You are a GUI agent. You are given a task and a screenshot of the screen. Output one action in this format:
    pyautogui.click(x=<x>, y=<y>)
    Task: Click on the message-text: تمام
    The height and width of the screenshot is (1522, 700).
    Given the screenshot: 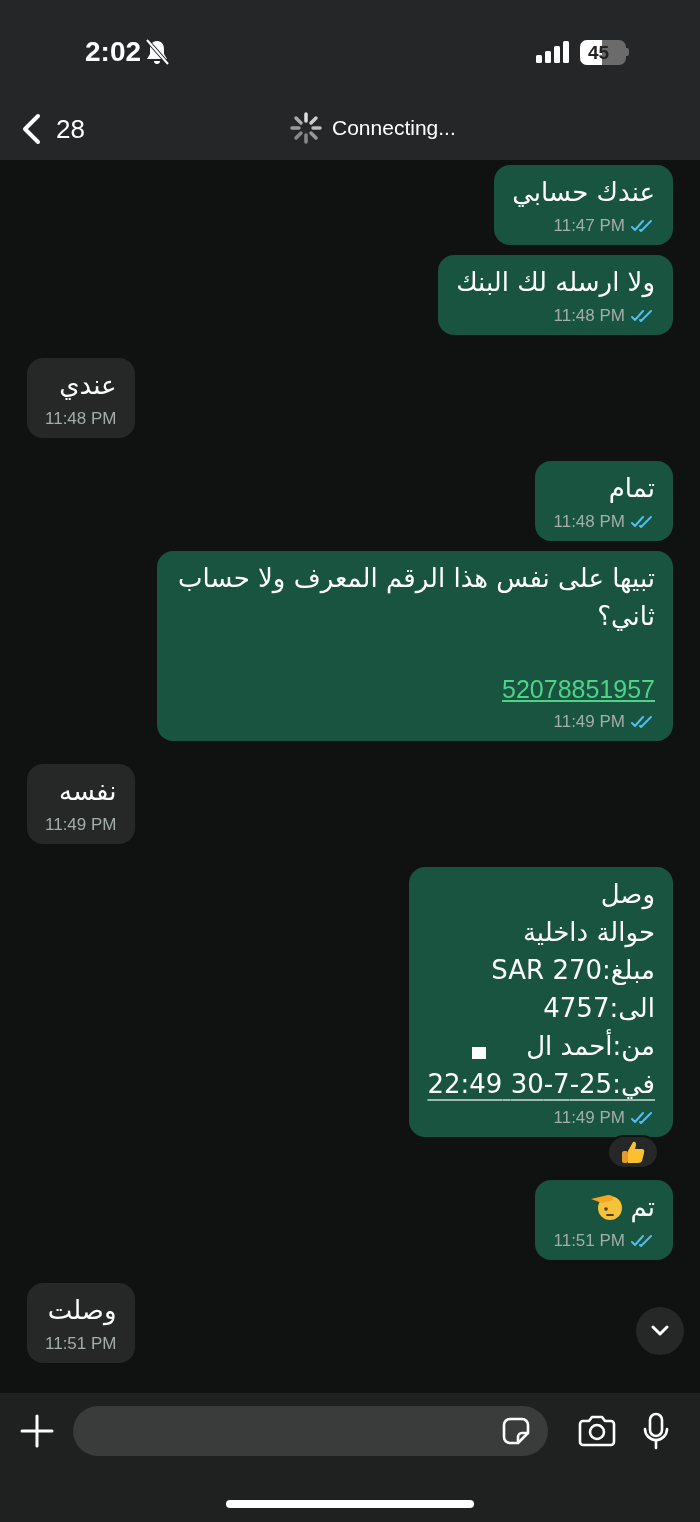 What is the action you would take?
    pyautogui.click(x=631, y=488)
    